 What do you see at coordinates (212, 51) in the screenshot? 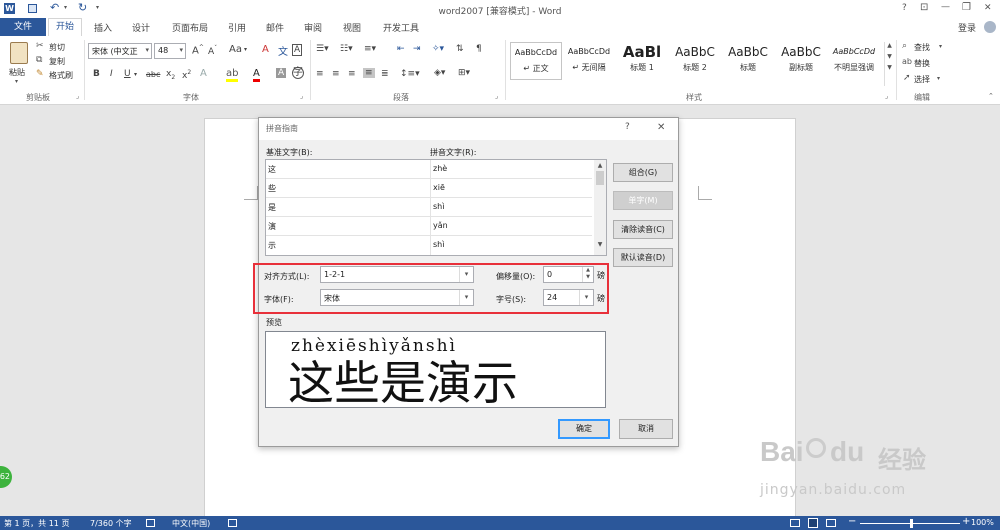
I see `shrink-font-icon: Aˇ` at bounding box center [212, 51].